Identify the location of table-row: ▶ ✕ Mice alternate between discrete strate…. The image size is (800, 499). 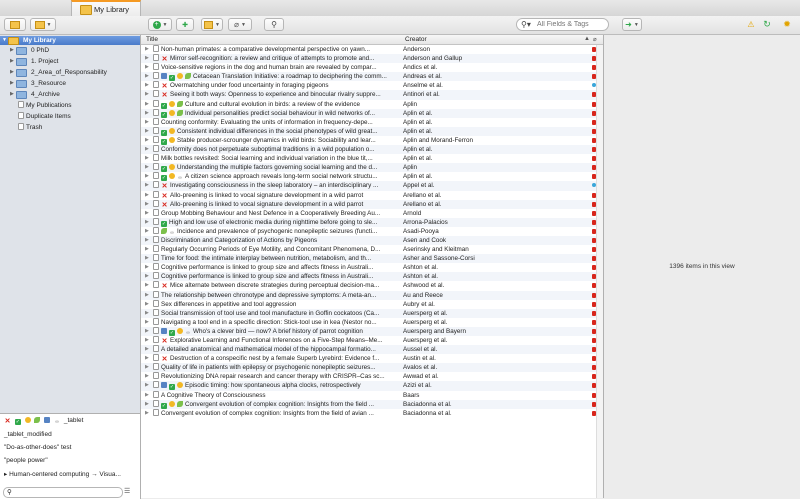
(372, 285).